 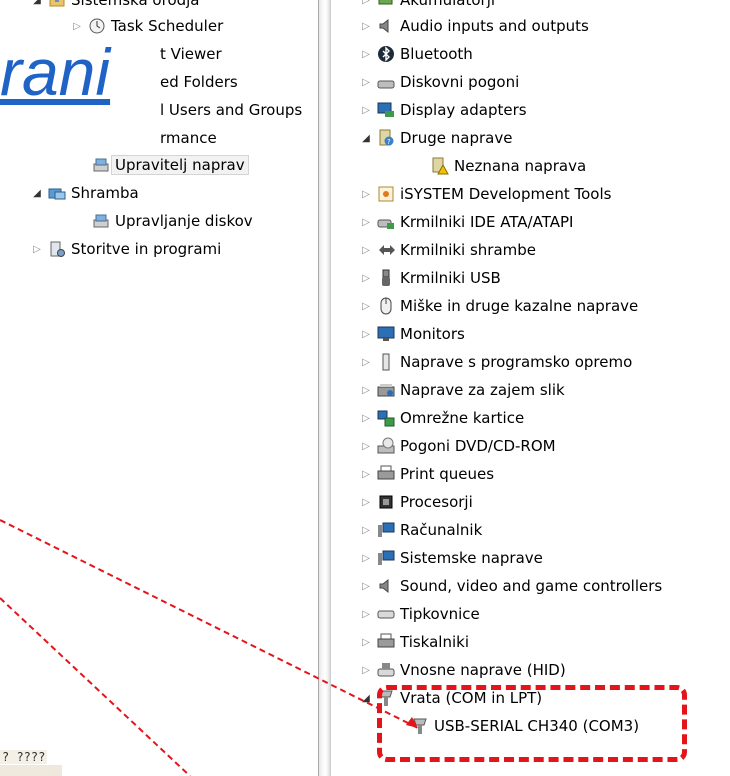 What do you see at coordinates (172, 221) in the screenshot?
I see `tree-item-disk-management: Upravljanje diskov` at bounding box center [172, 221].